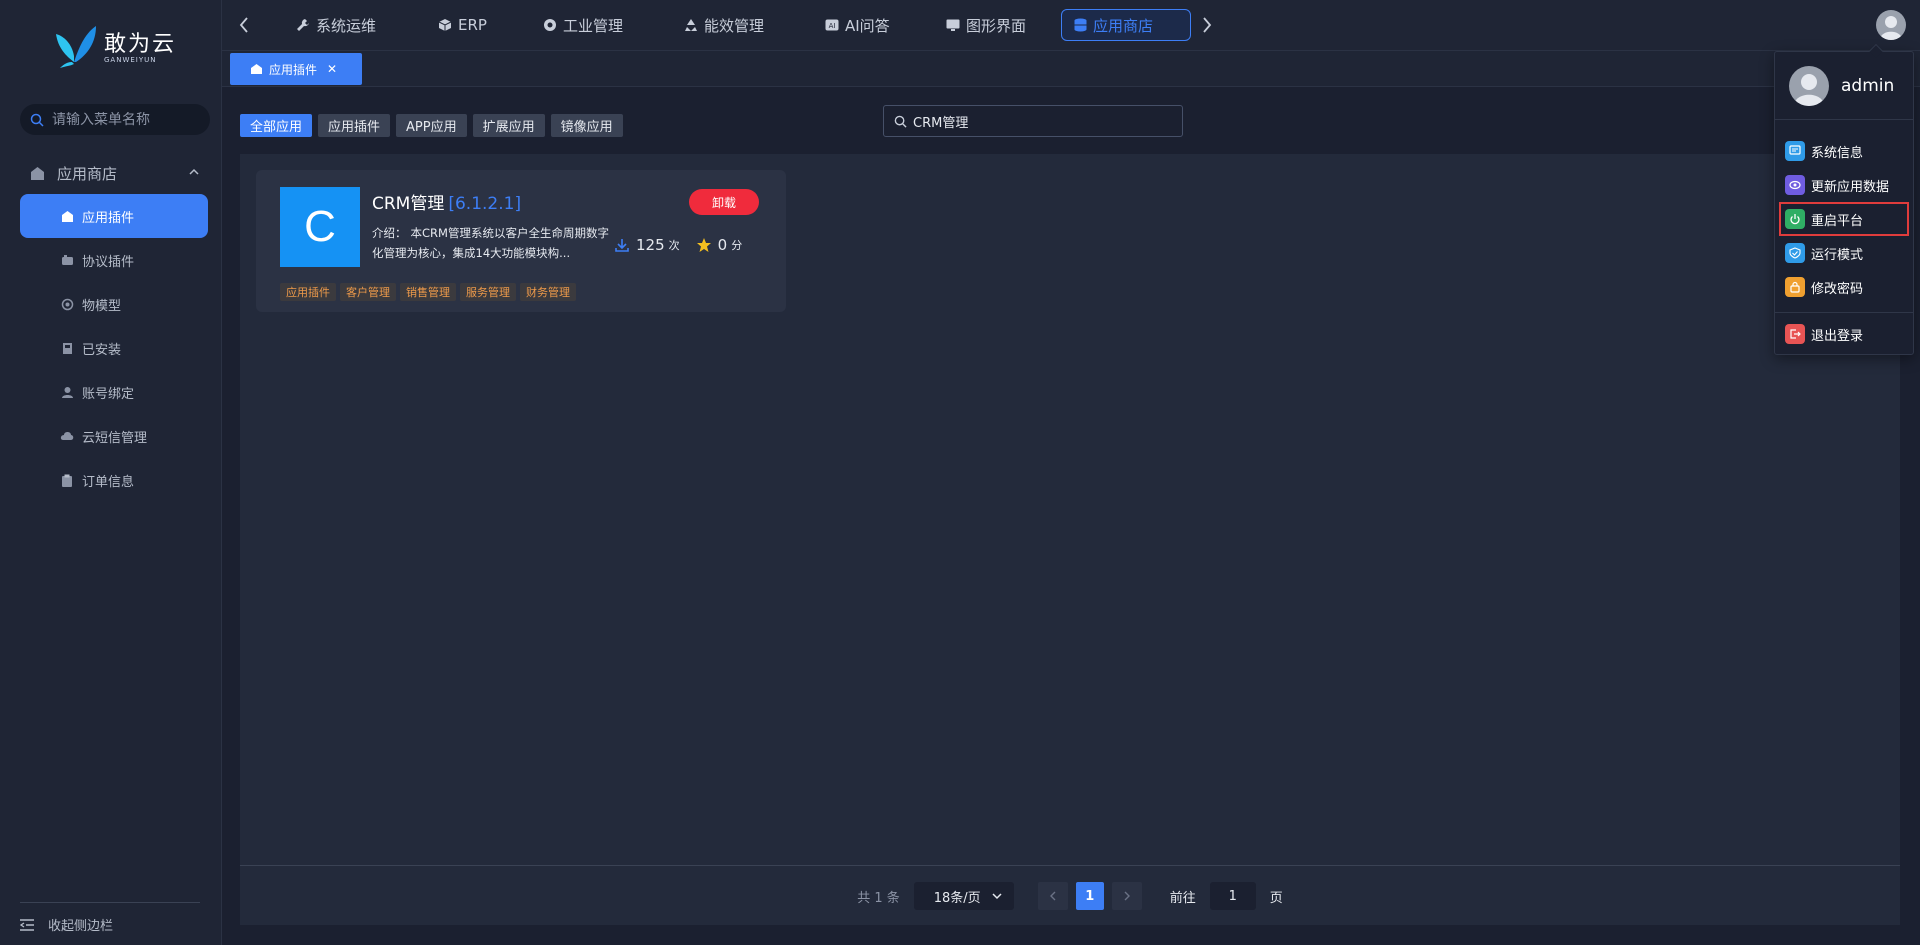  I want to click on page-tab-app-plugins: 应用插件 ✕, so click(296, 69).